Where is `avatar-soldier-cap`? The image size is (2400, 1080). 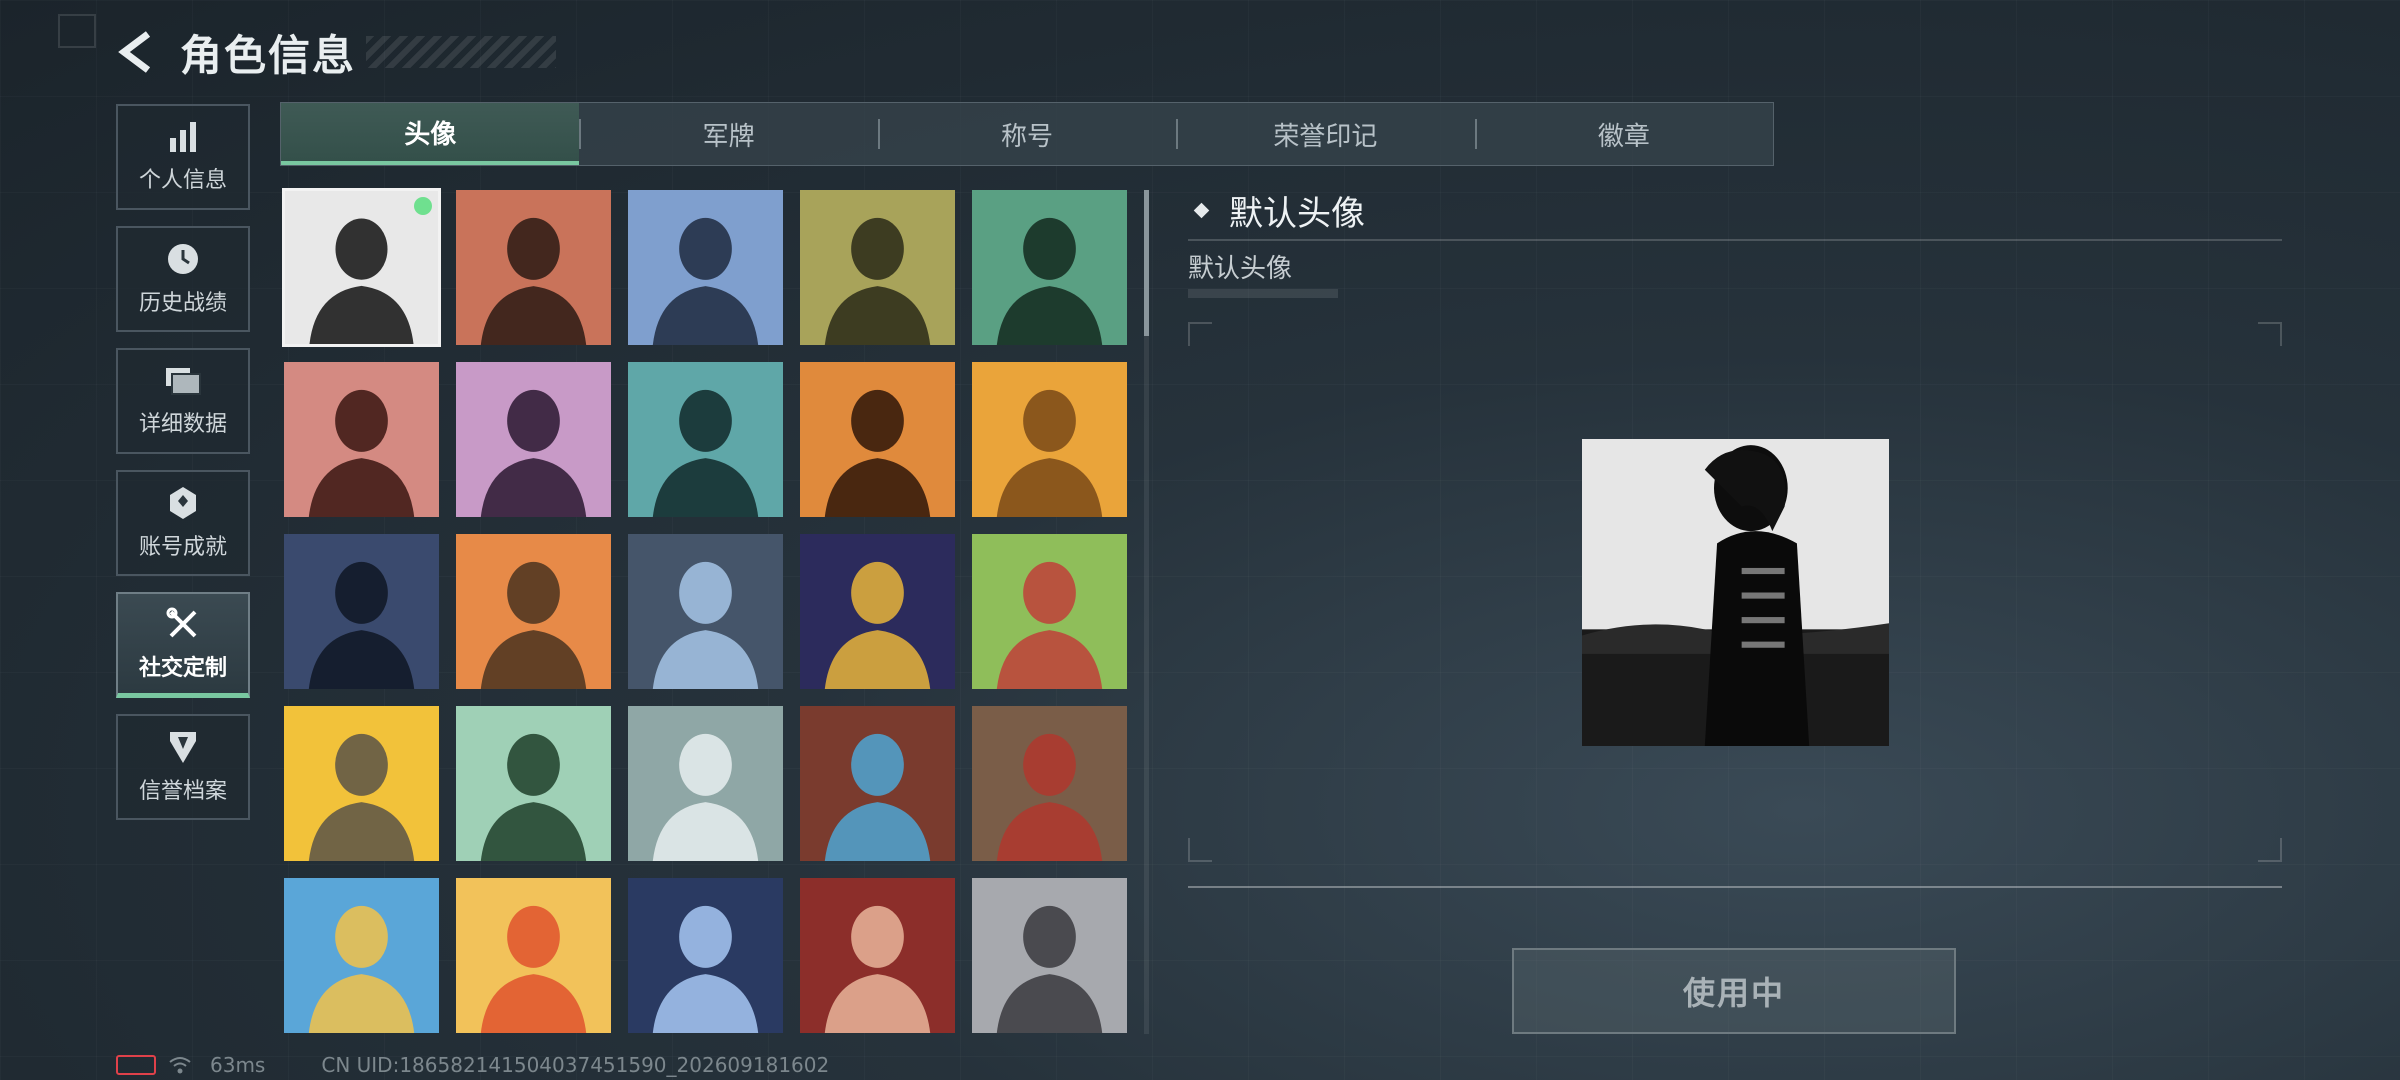 avatar-soldier-cap is located at coordinates (533, 267).